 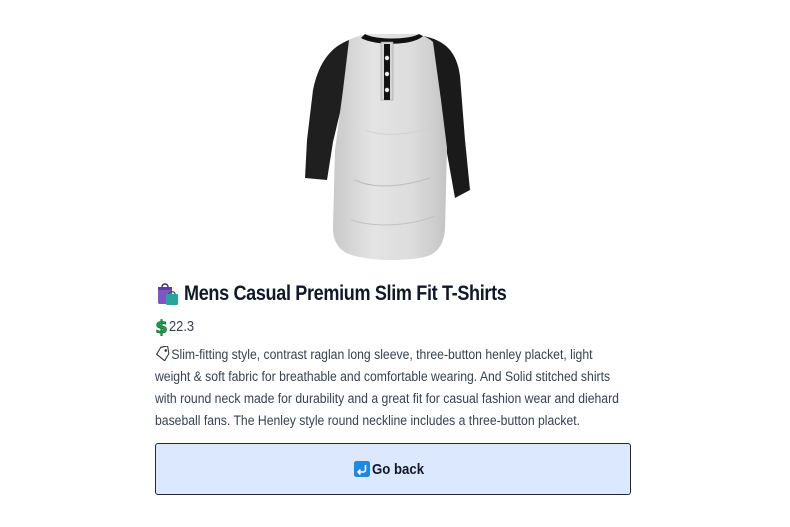 I want to click on shopping-bags-icon, so click(x=168, y=294).